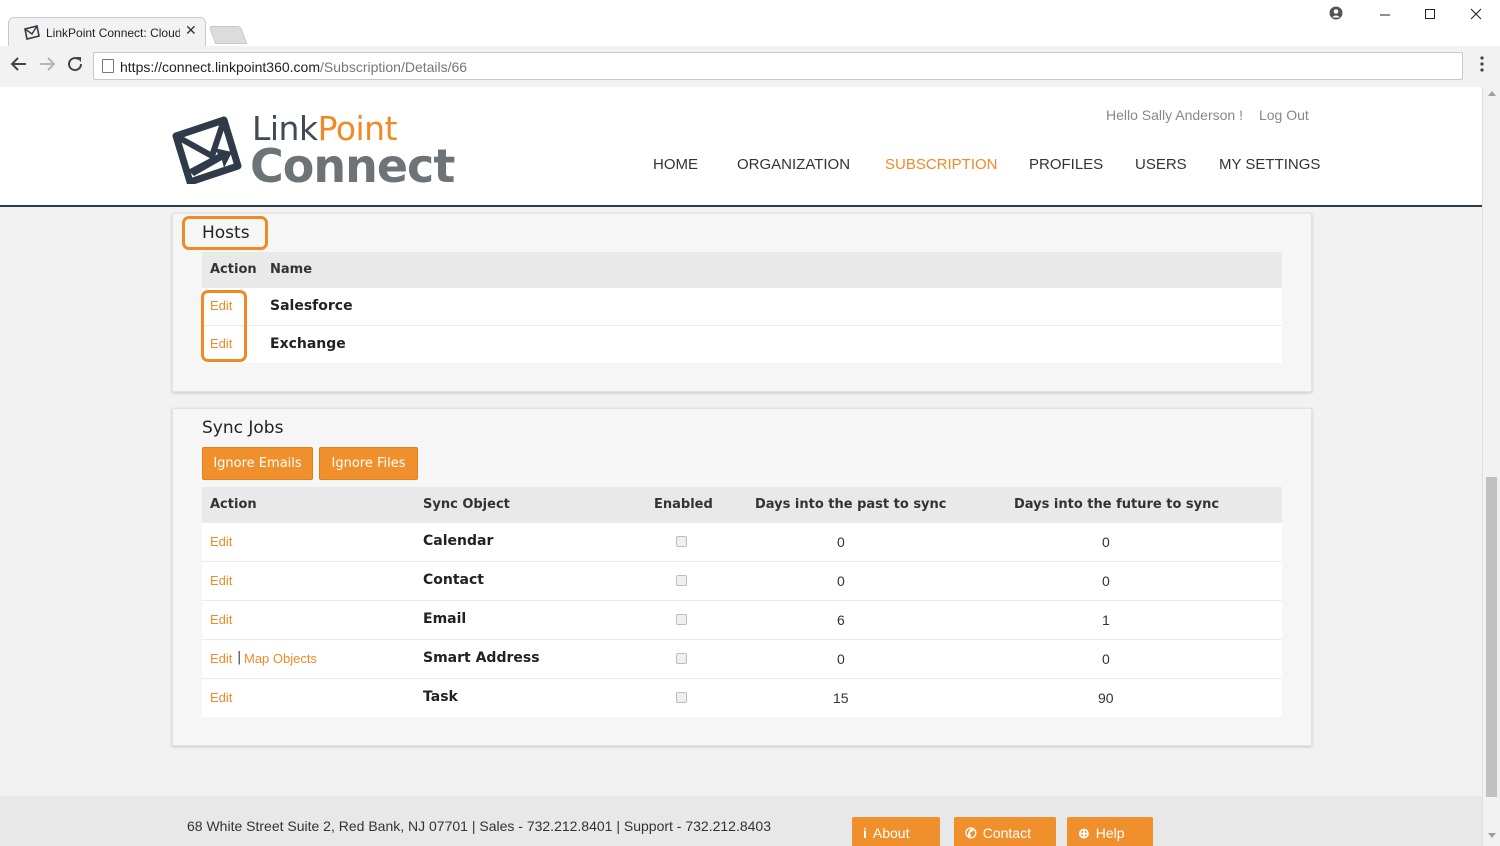  What do you see at coordinates (108, 66) in the screenshot?
I see `page-icon` at bounding box center [108, 66].